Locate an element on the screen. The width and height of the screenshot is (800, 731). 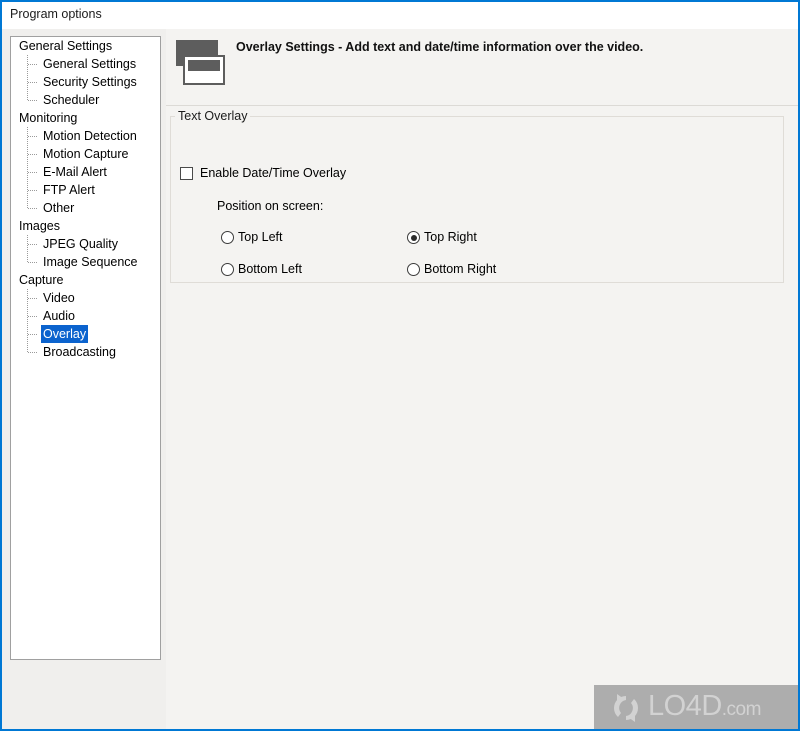
position-on-screen-label: Position on screen: is located at coordinates (270, 206).